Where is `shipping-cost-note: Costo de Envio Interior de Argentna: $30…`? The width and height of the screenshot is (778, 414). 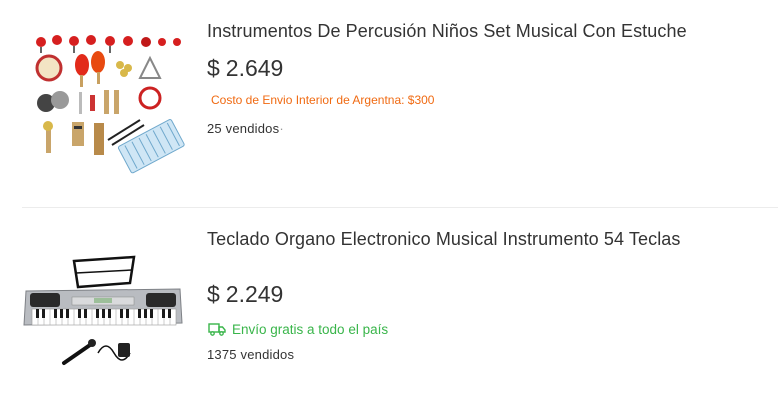
shipping-cost-note: Costo de Envio Interior de Argentna: $30… is located at coordinates (323, 100).